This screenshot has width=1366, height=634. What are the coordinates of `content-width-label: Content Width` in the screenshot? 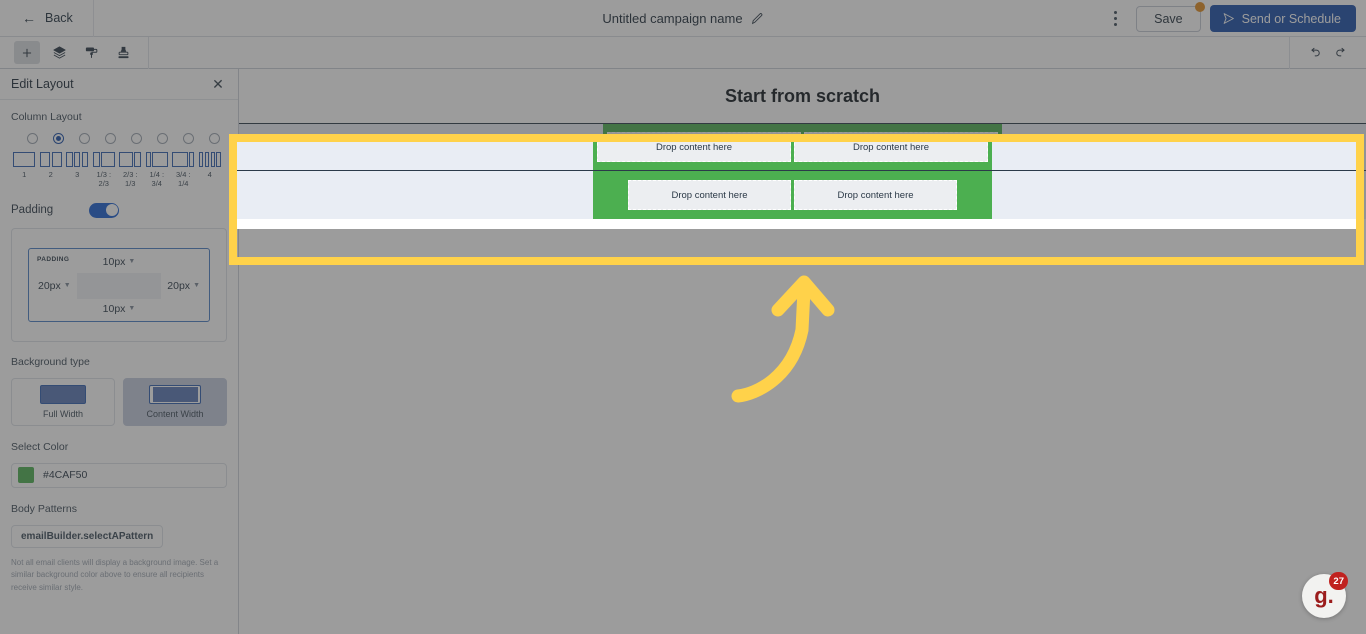 It's located at (175, 413).